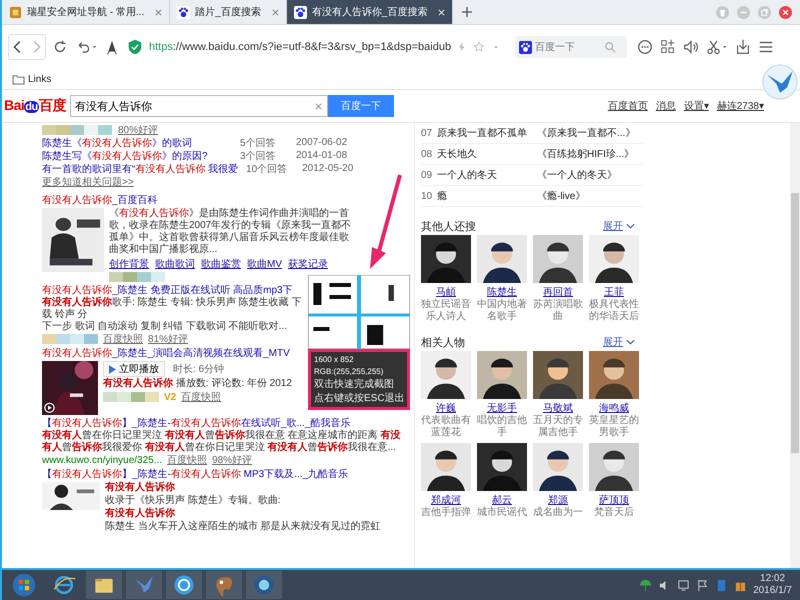  I want to click on clock: 12:02 2016/1/7, so click(772, 585).